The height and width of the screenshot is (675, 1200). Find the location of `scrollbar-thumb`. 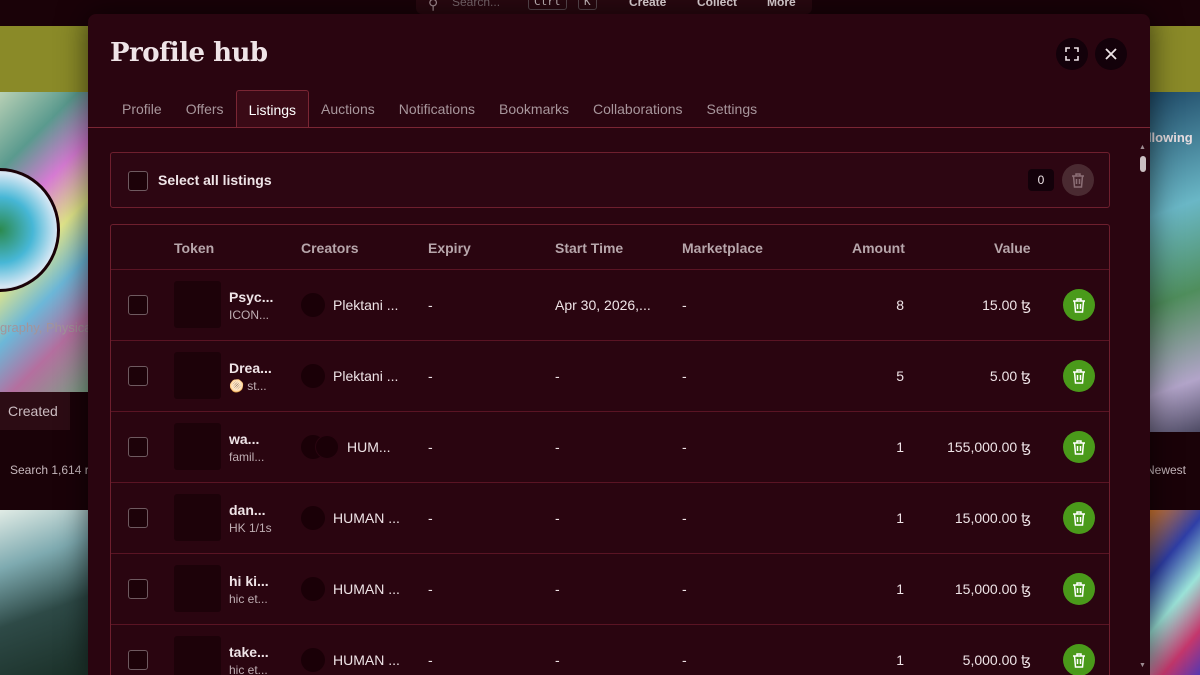

scrollbar-thumb is located at coordinates (1143, 164).